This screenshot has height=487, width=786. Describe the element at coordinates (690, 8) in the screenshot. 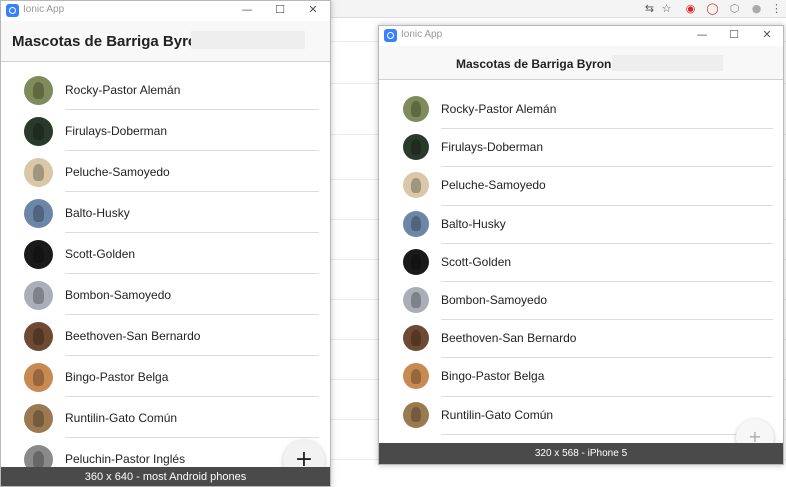

I see `extension-red-icon: ◉` at that location.